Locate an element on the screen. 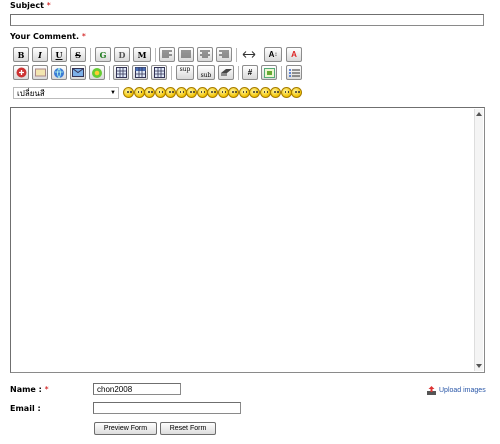  preview-form-button: Preview Form is located at coordinates (125, 428).